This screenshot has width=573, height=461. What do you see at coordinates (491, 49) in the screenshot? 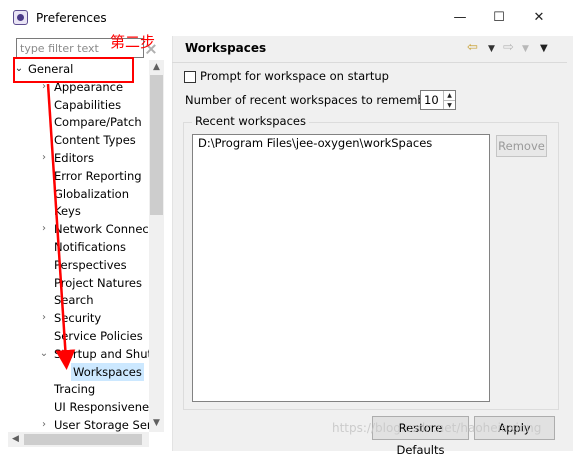
I see `back-history-dropdown-icon: ▼` at bounding box center [491, 49].